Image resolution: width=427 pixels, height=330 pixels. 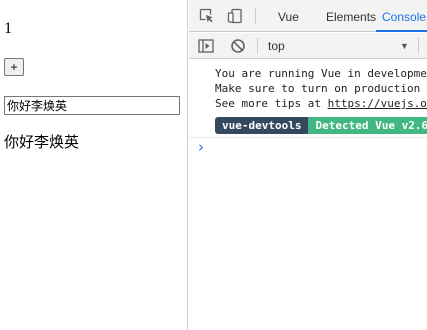 What do you see at coordinates (321, 73) in the screenshot?
I see `console-line: You are running Vue in development mode.` at bounding box center [321, 73].